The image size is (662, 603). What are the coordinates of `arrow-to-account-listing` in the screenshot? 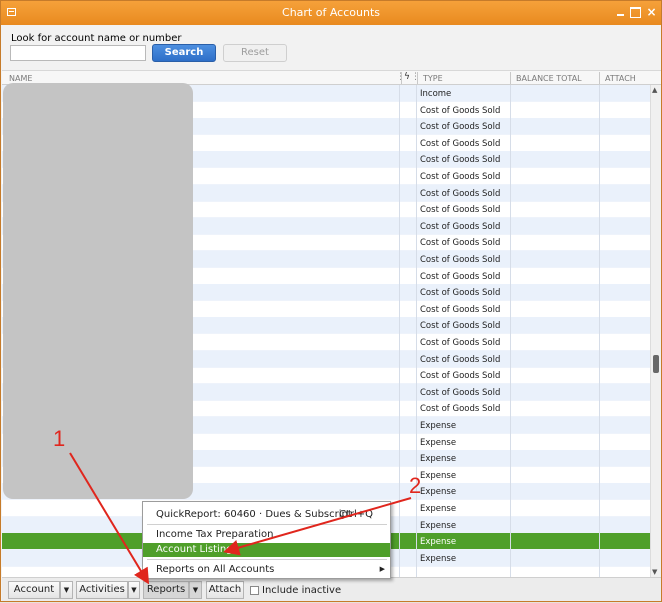 It's located at (317, 526).